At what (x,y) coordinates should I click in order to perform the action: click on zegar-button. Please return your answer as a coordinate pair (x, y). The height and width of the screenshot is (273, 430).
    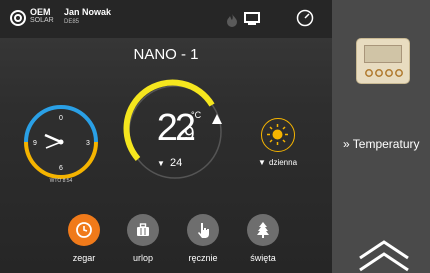
    Looking at the image, I should click on (84, 230).